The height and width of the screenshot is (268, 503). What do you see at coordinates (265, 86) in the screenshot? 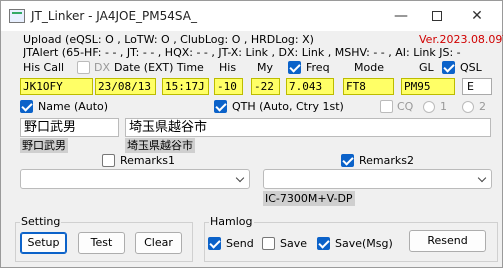
I see `my-report-field: -22` at bounding box center [265, 86].